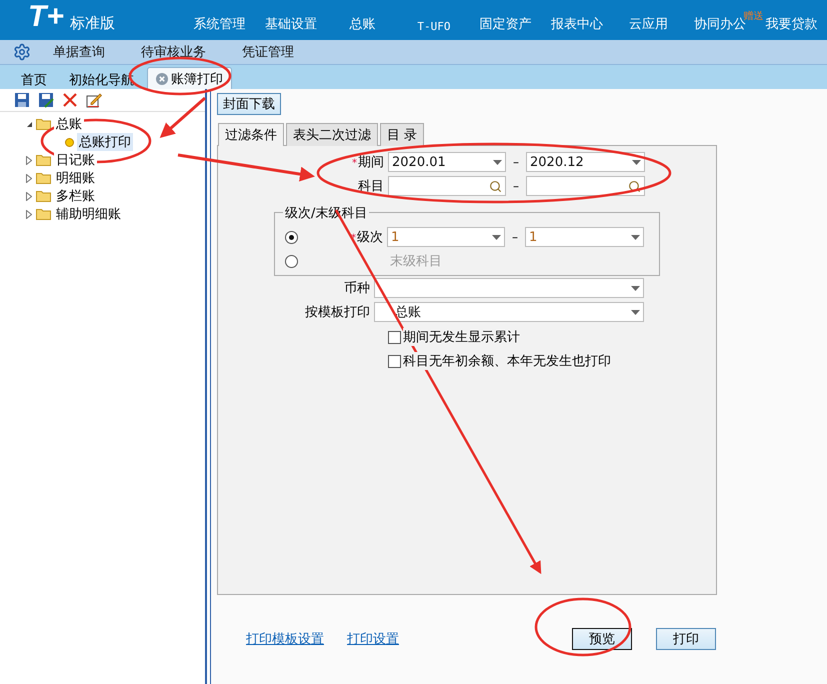 Image resolution: width=827 pixels, height=684 pixels. Describe the element at coordinates (416, 261) in the screenshot. I see `option-label: 末级科目` at that location.